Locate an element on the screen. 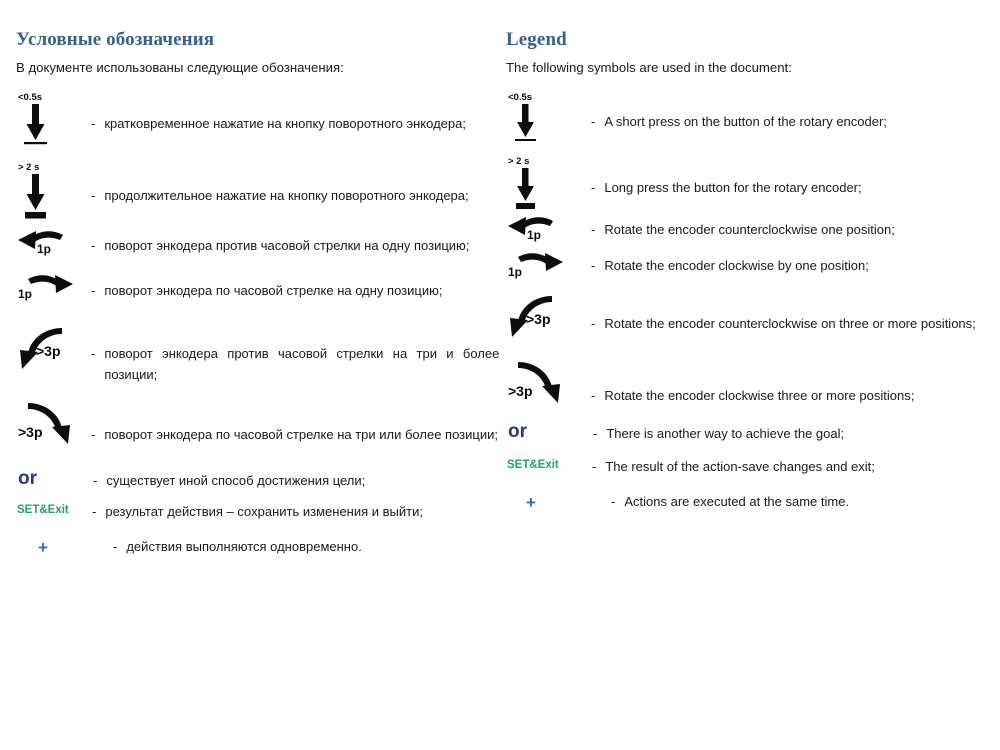  legend-description: Actions are executed at the same time. is located at coordinates (737, 501).